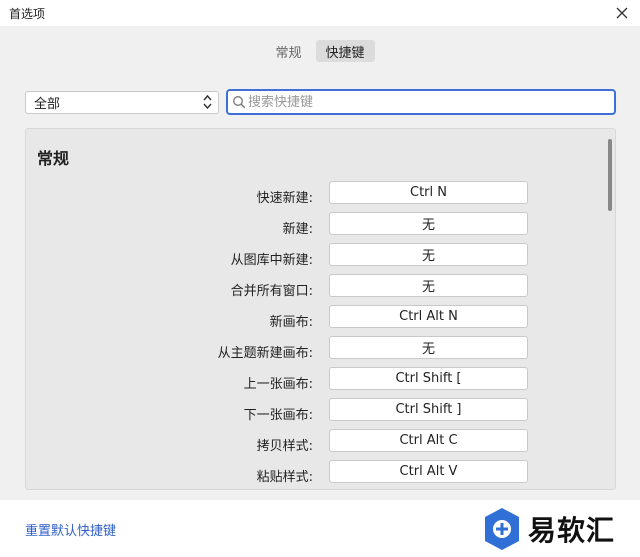  Describe the element at coordinates (313, 351) in the screenshot. I see `shortcut-row: 从主题新建画布: 无` at that location.